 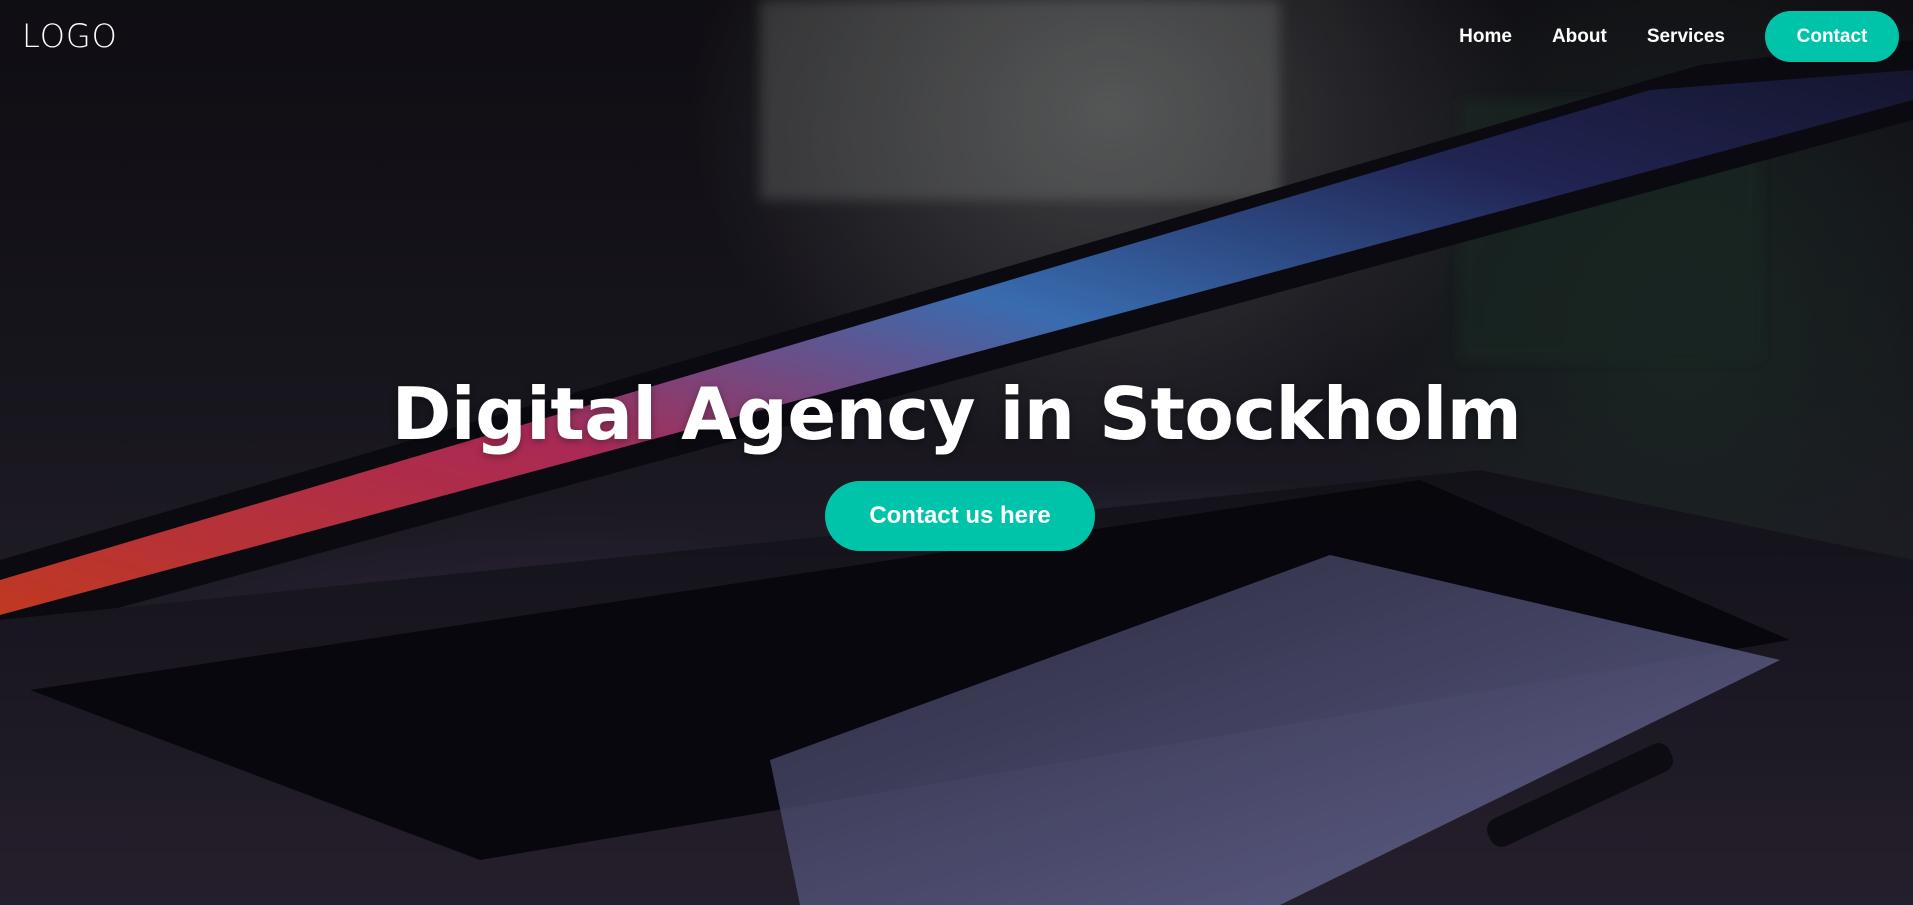 I want to click on nav-link-about: About, so click(x=1579, y=37).